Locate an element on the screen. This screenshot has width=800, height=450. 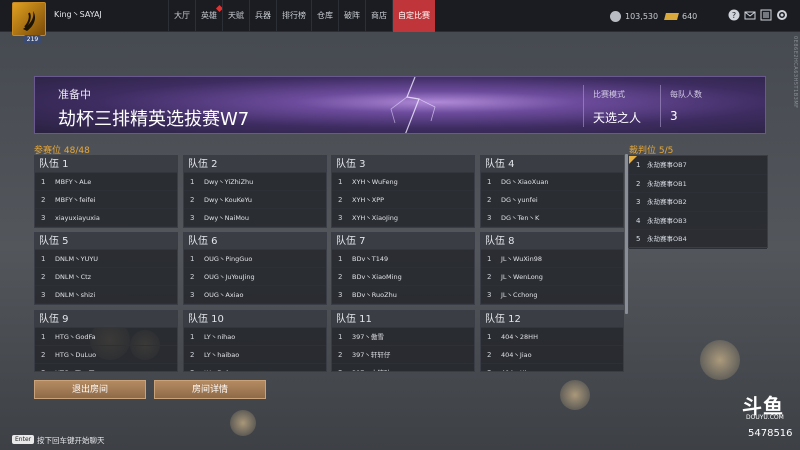
player-slot: 3 DNLM丶shizi is located at coordinates (106, 295).